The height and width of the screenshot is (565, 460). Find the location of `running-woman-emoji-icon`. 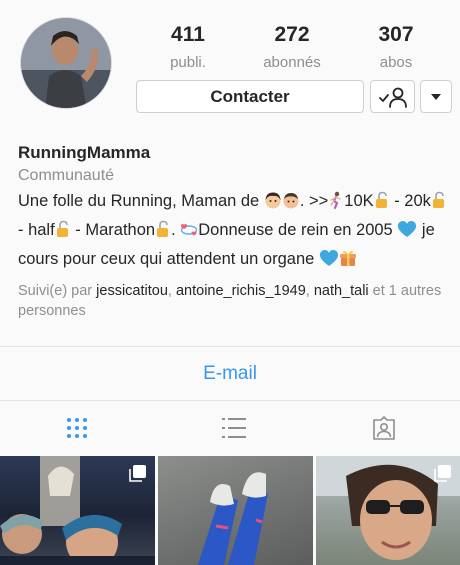

running-woman-emoji-icon is located at coordinates (336, 204).